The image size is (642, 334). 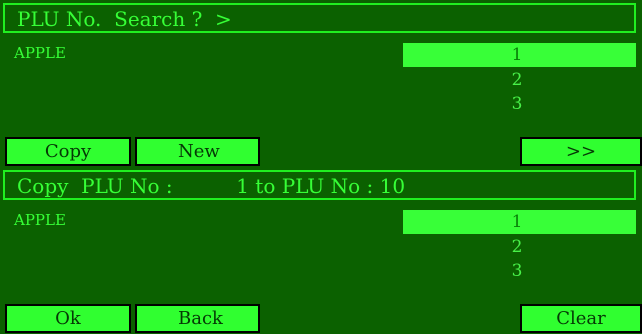 What do you see at coordinates (319, 18) in the screenshot?
I see `plu-search-prompt-bar: PLU No. Search ? >` at bounding box center [319, 18].